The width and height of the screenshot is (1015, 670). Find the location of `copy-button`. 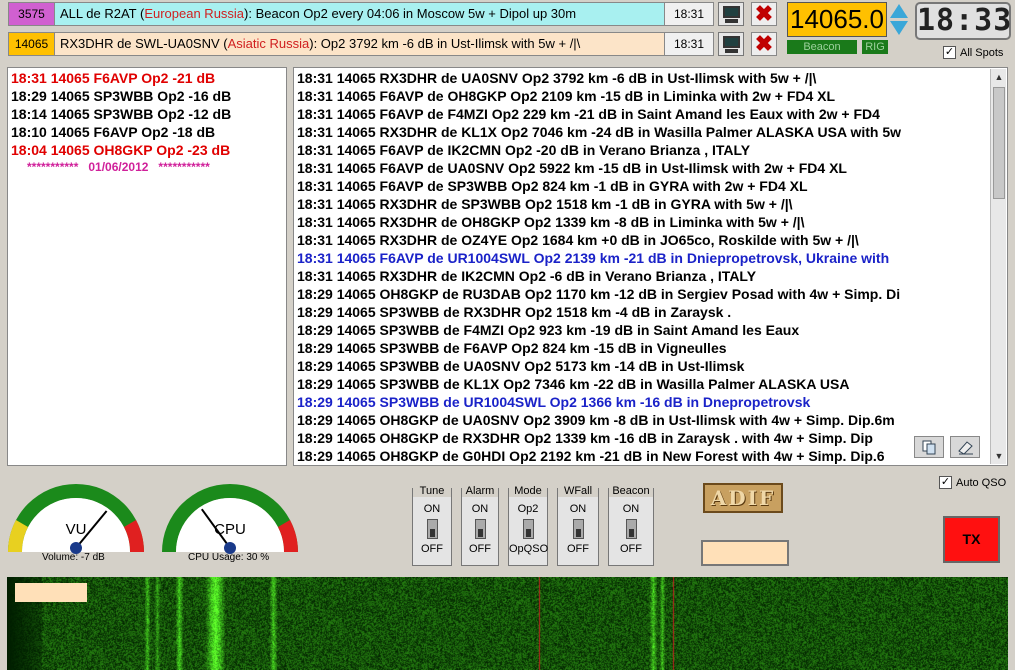

copy-button is located at coordinates (929, 447).